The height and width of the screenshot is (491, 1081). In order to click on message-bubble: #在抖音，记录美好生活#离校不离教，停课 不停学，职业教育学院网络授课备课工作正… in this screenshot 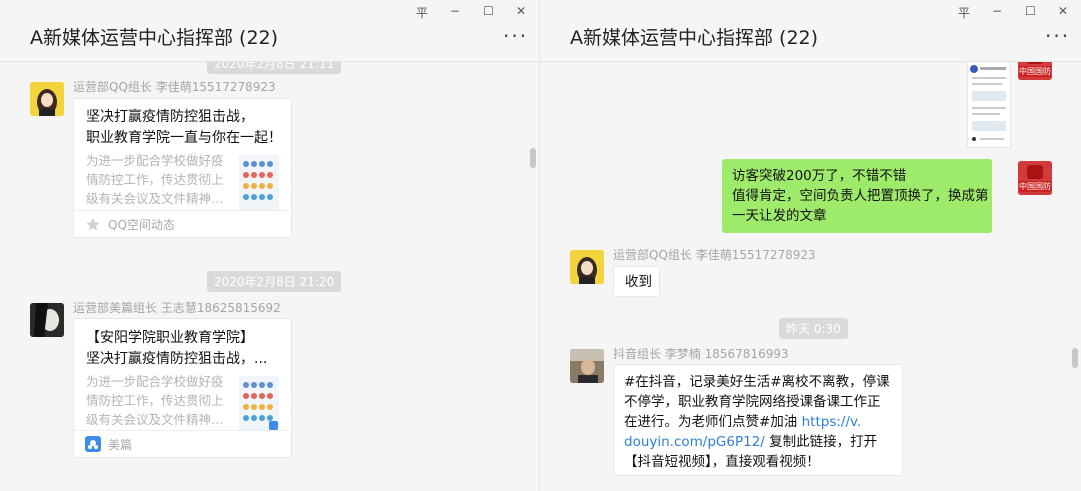, I will do `click(758, 420)`.